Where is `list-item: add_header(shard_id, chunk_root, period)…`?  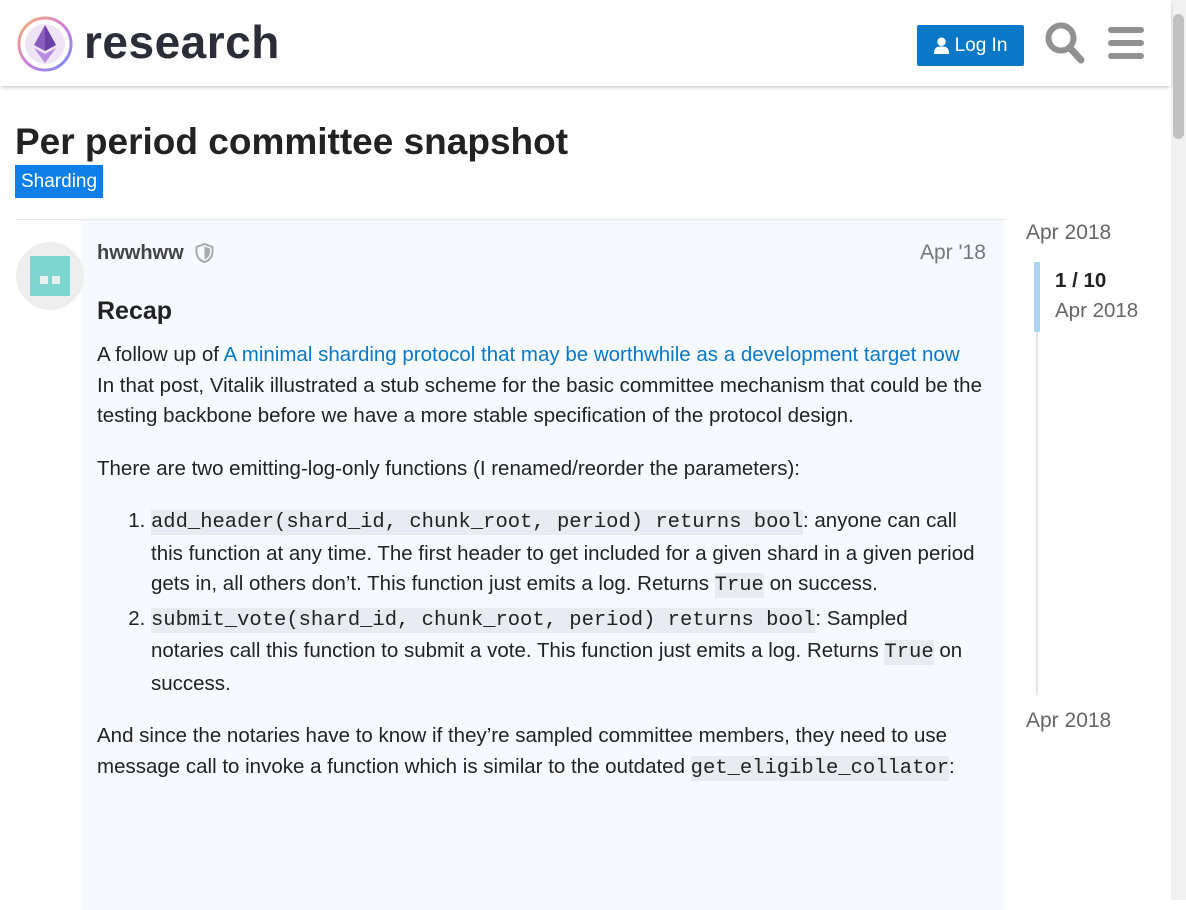 list-item: add_header(shard_id, chunk_root, period)… is located at coordinates (566, 554).